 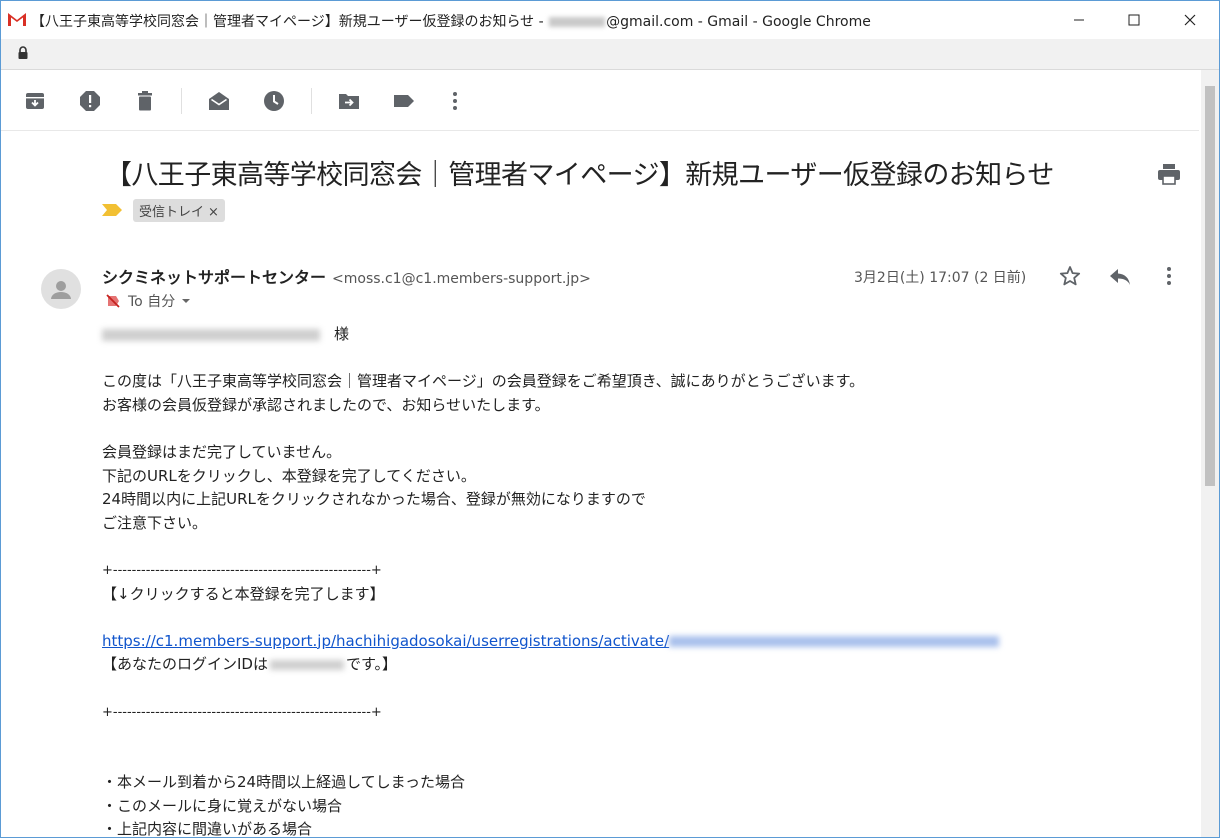 I want to click on labels-button, so click(x=404, y=101).